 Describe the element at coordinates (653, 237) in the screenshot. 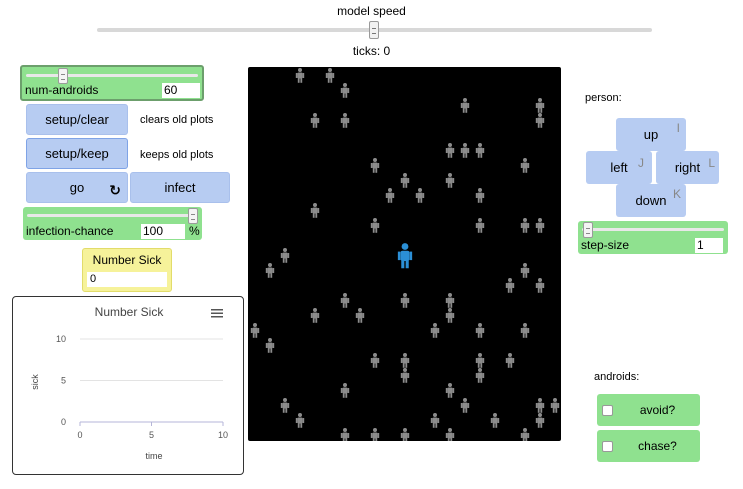

I see `step-size-slider: step-size 1` at that location.